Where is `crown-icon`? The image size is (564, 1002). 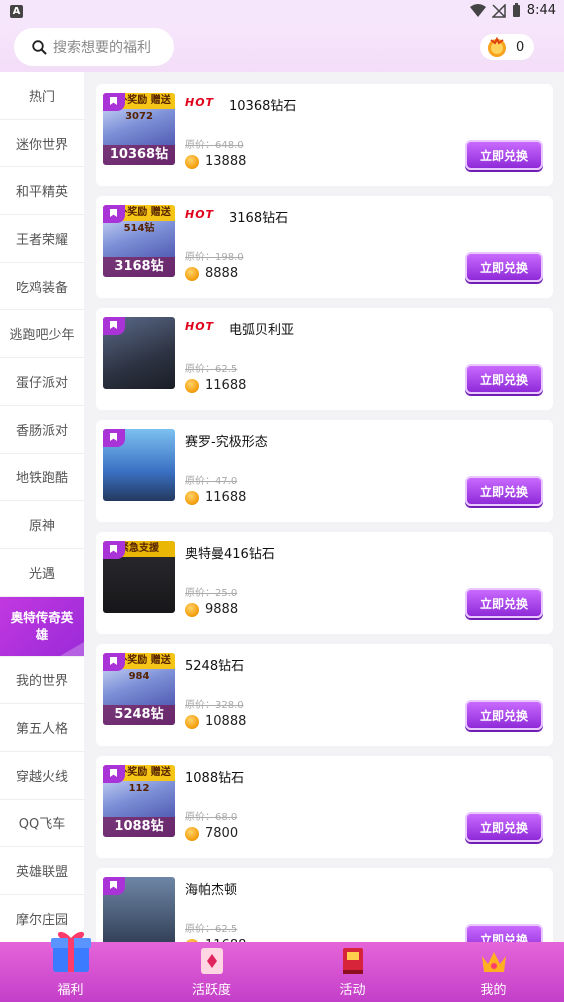
crown-icon is located at coordinates (493, 962).